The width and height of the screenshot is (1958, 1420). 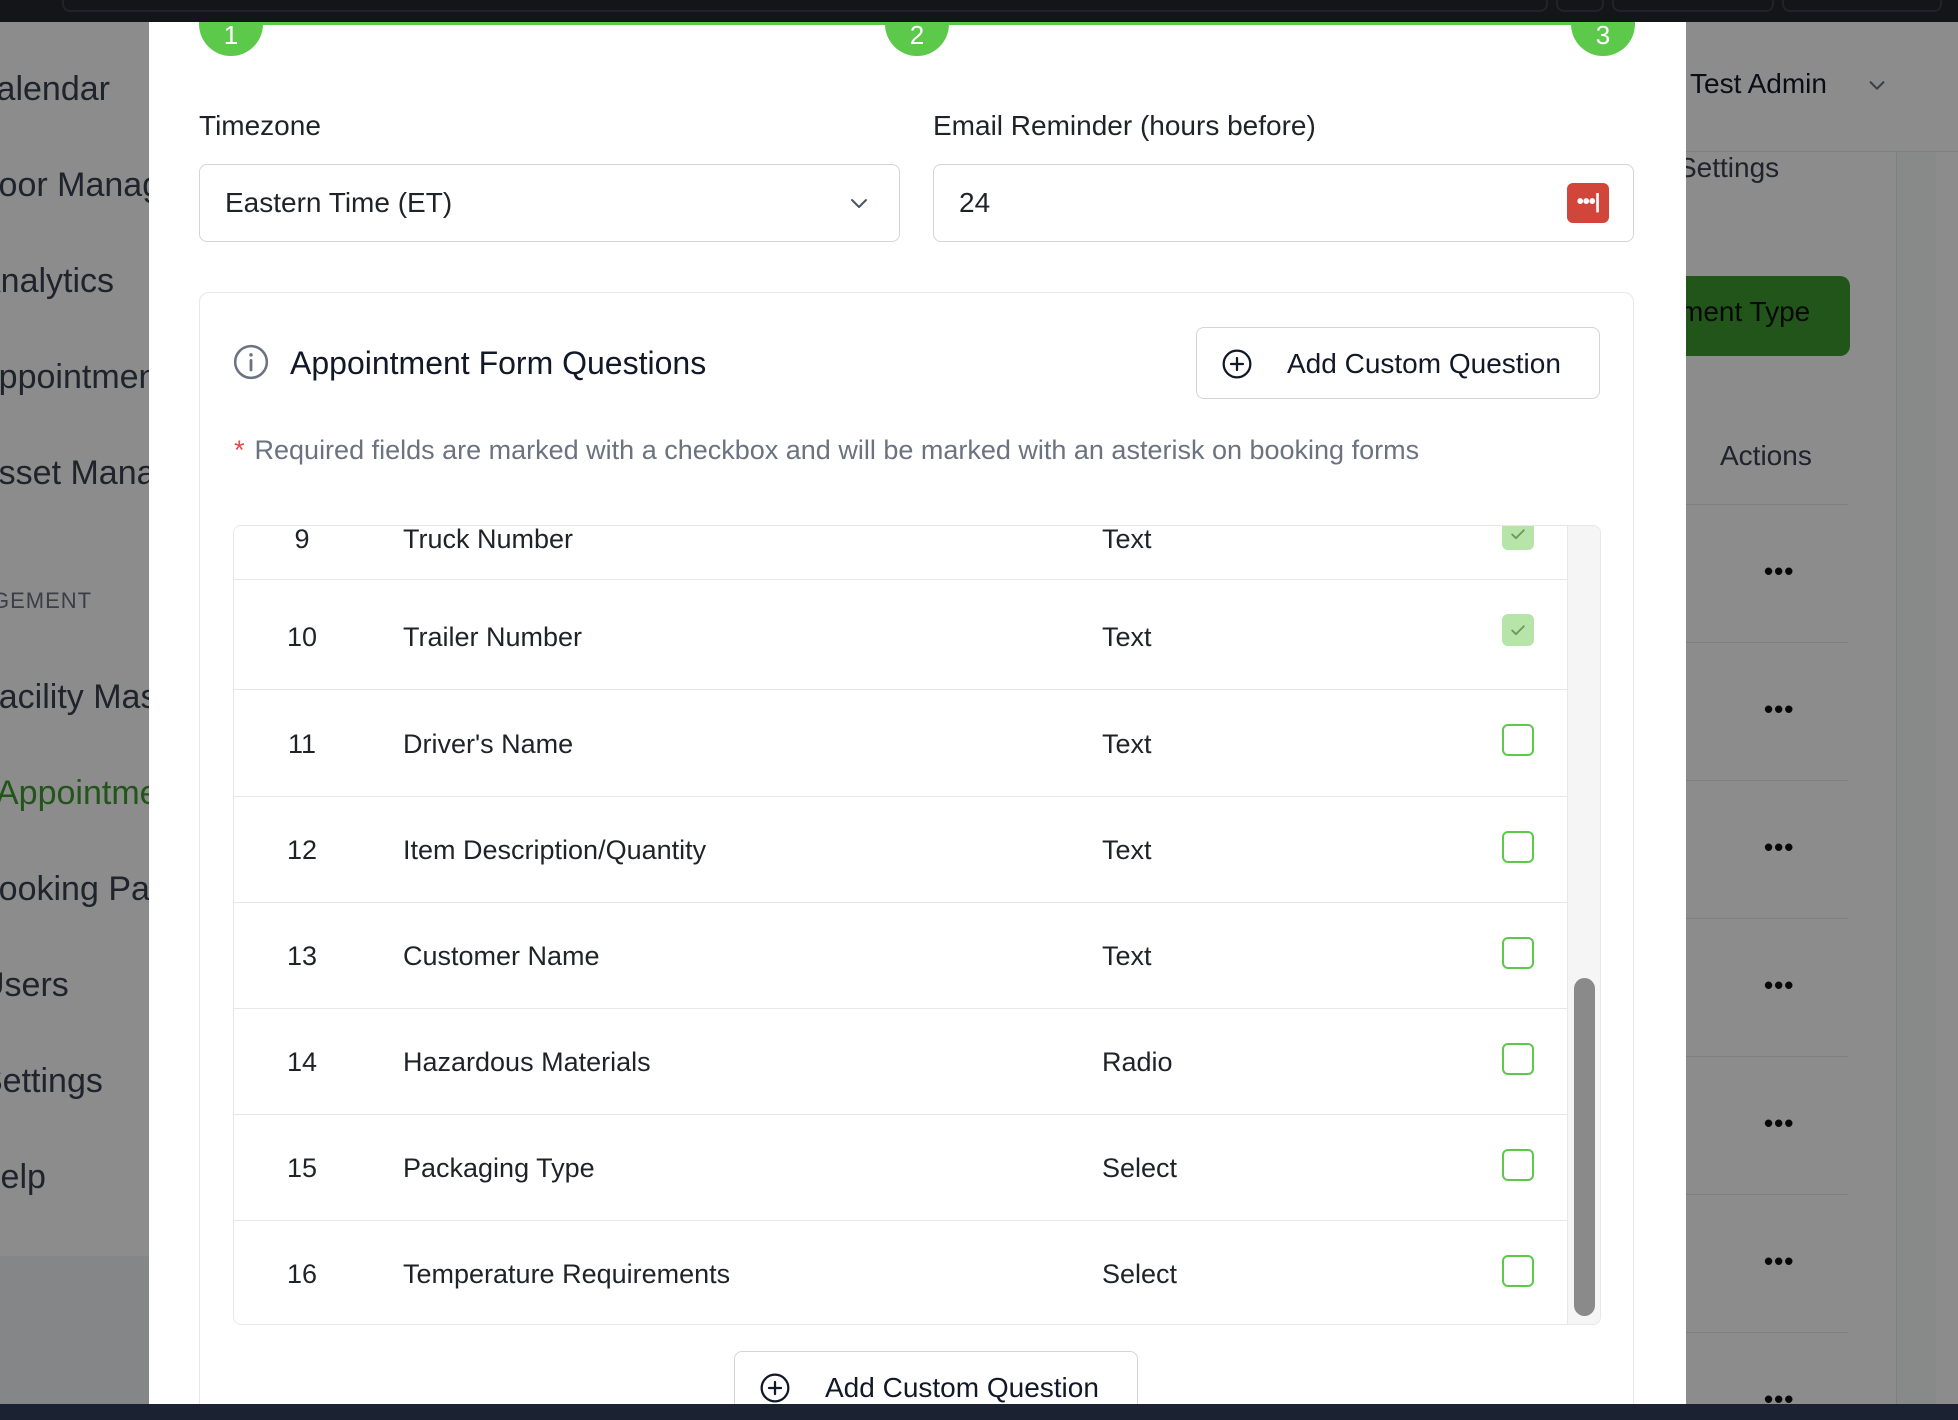 I want to click on question-name: Packaging Type, so click(x=499, y=1168).